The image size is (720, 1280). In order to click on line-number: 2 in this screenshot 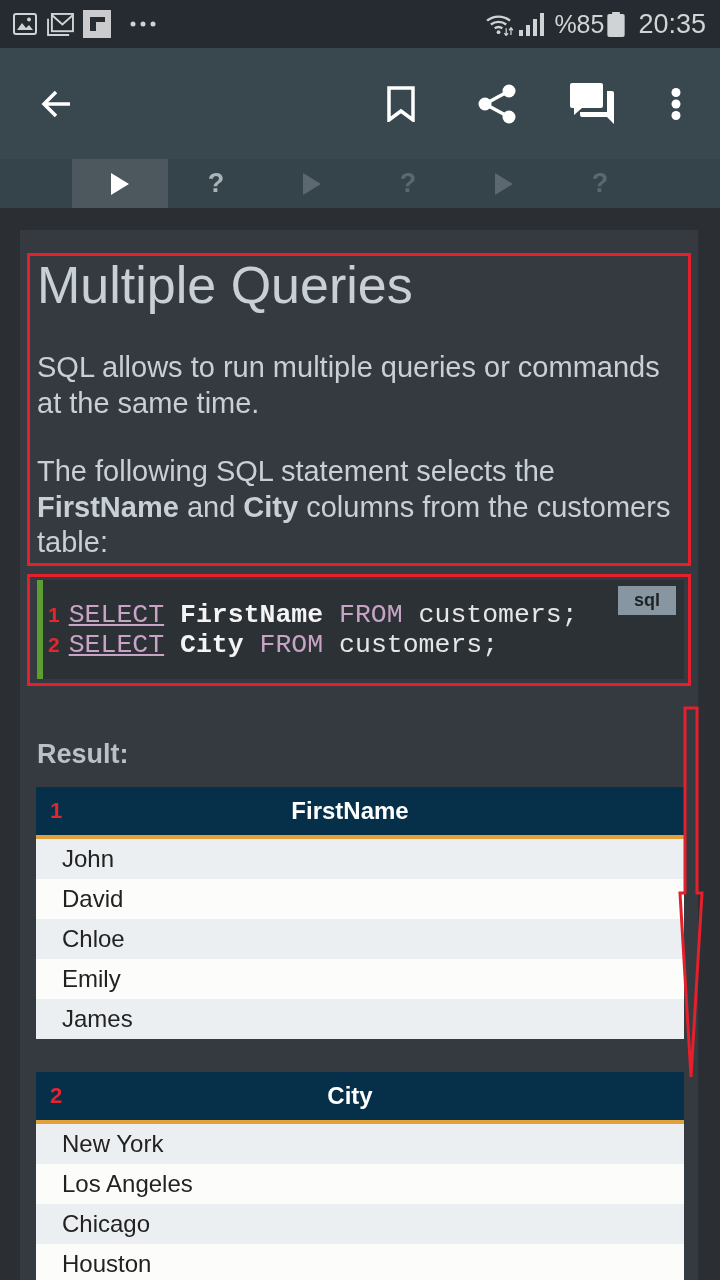, I will do `click(54, 644)`.